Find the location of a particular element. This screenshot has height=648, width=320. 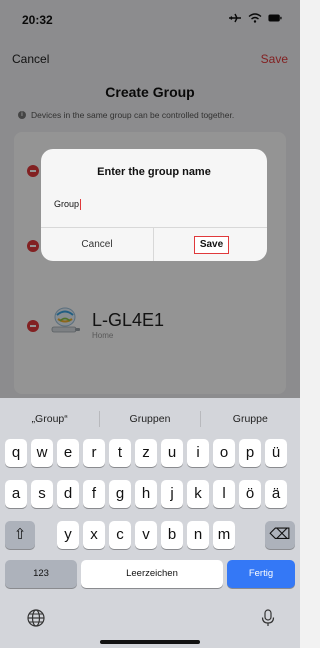

key: b is located at coordinates (172, 535).